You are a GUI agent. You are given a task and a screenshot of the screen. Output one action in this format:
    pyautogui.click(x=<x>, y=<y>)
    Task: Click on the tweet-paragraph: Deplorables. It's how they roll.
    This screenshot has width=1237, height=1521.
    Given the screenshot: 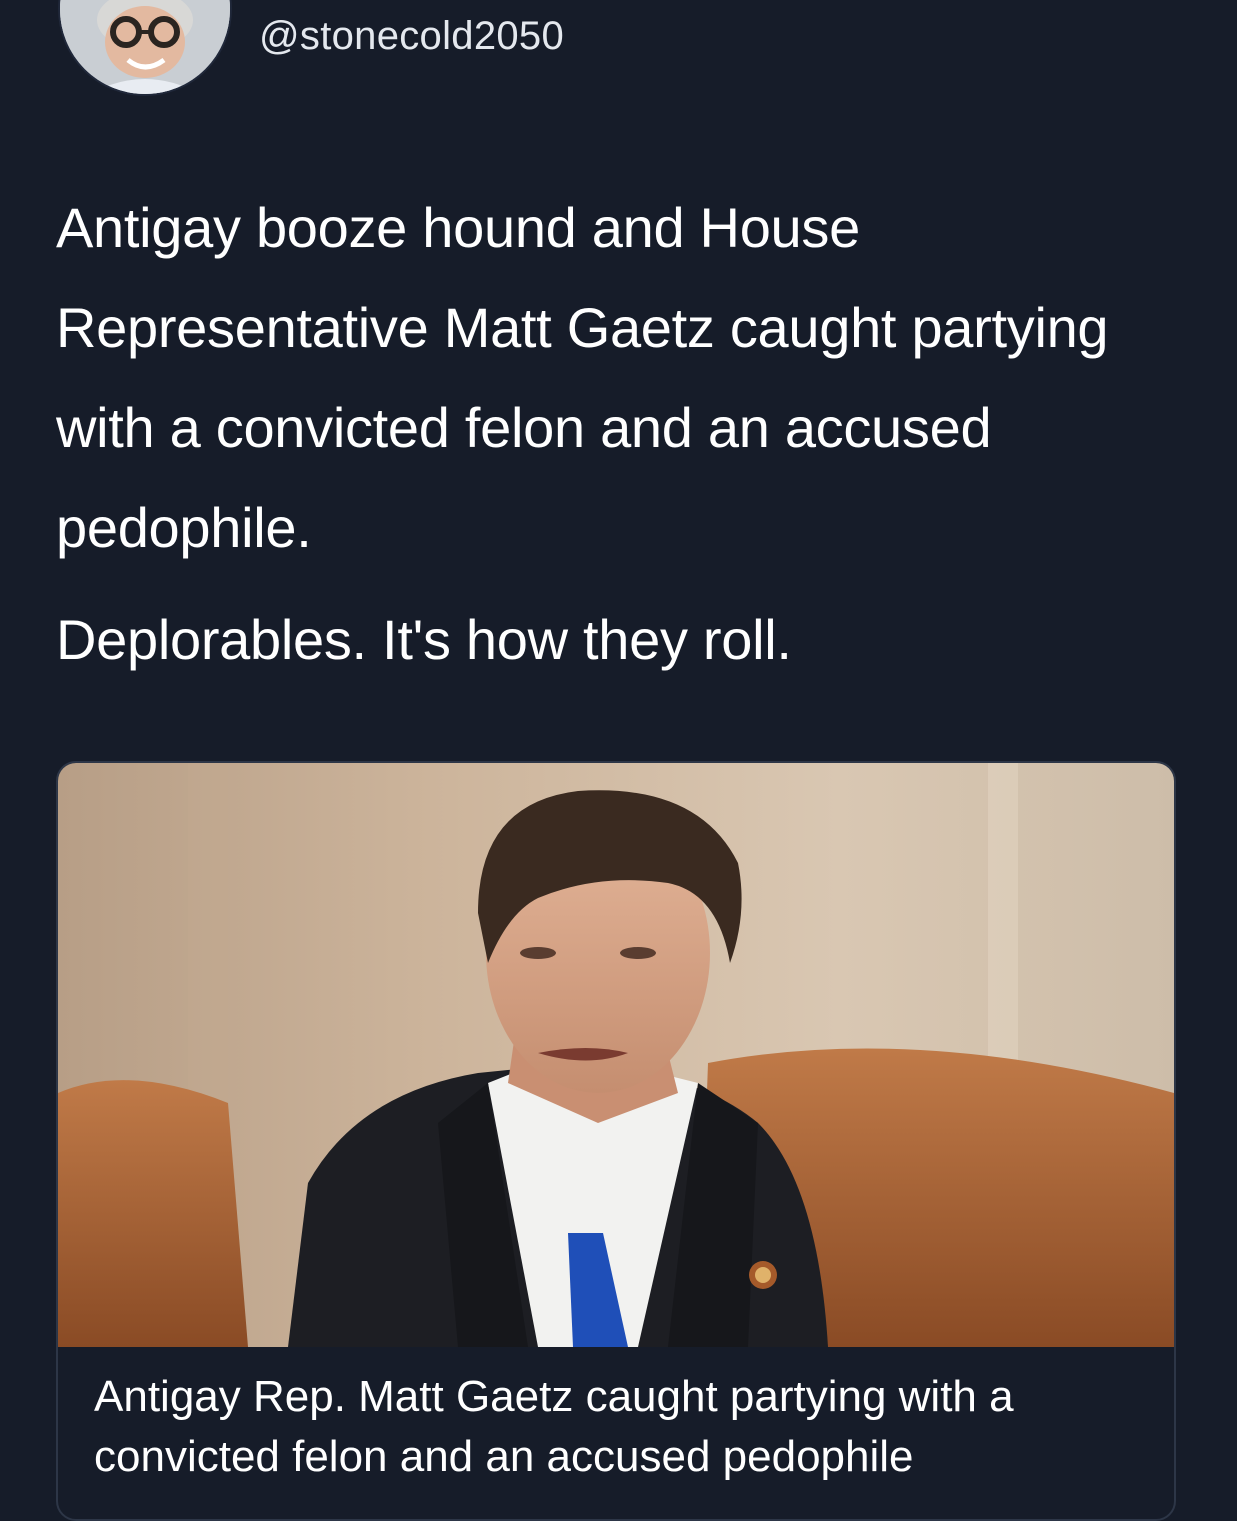 What is the action you would take?
    pyautogui.click(x=424, y=639)
    